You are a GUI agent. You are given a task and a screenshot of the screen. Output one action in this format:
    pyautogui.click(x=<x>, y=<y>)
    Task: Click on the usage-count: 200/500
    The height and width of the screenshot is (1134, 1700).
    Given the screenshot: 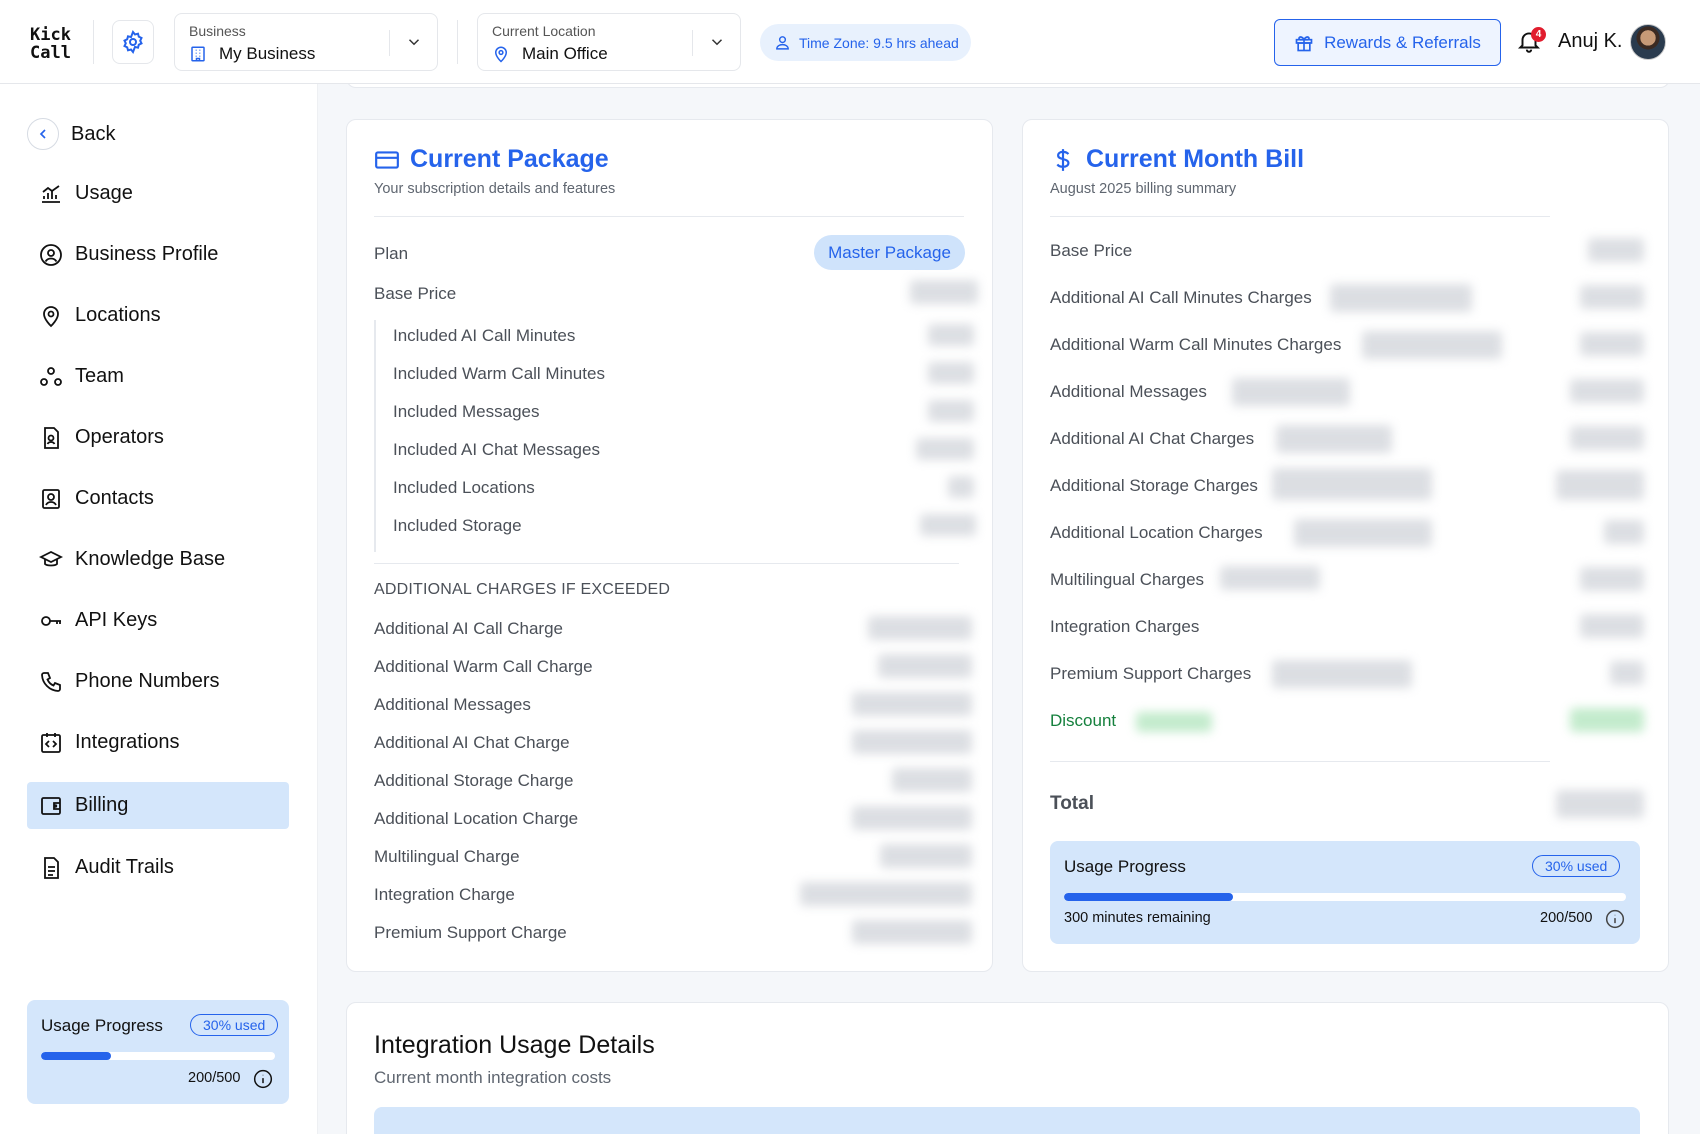 What is the action you would take?
    pyautogui.click(x=1566, y=918)
    